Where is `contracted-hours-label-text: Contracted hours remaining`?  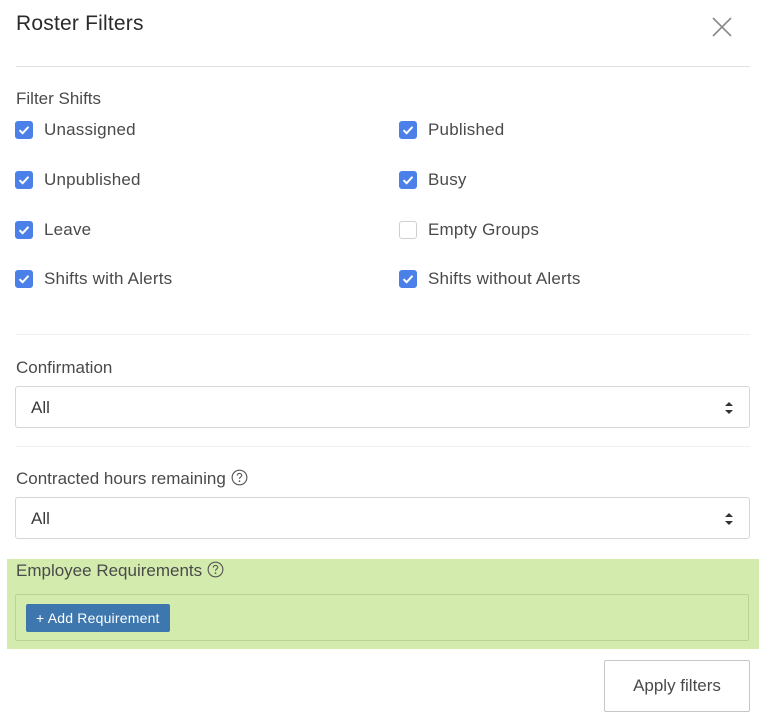
contracted-hours-label-text: Contracted hours remaining is located at coordinates (121, 478).